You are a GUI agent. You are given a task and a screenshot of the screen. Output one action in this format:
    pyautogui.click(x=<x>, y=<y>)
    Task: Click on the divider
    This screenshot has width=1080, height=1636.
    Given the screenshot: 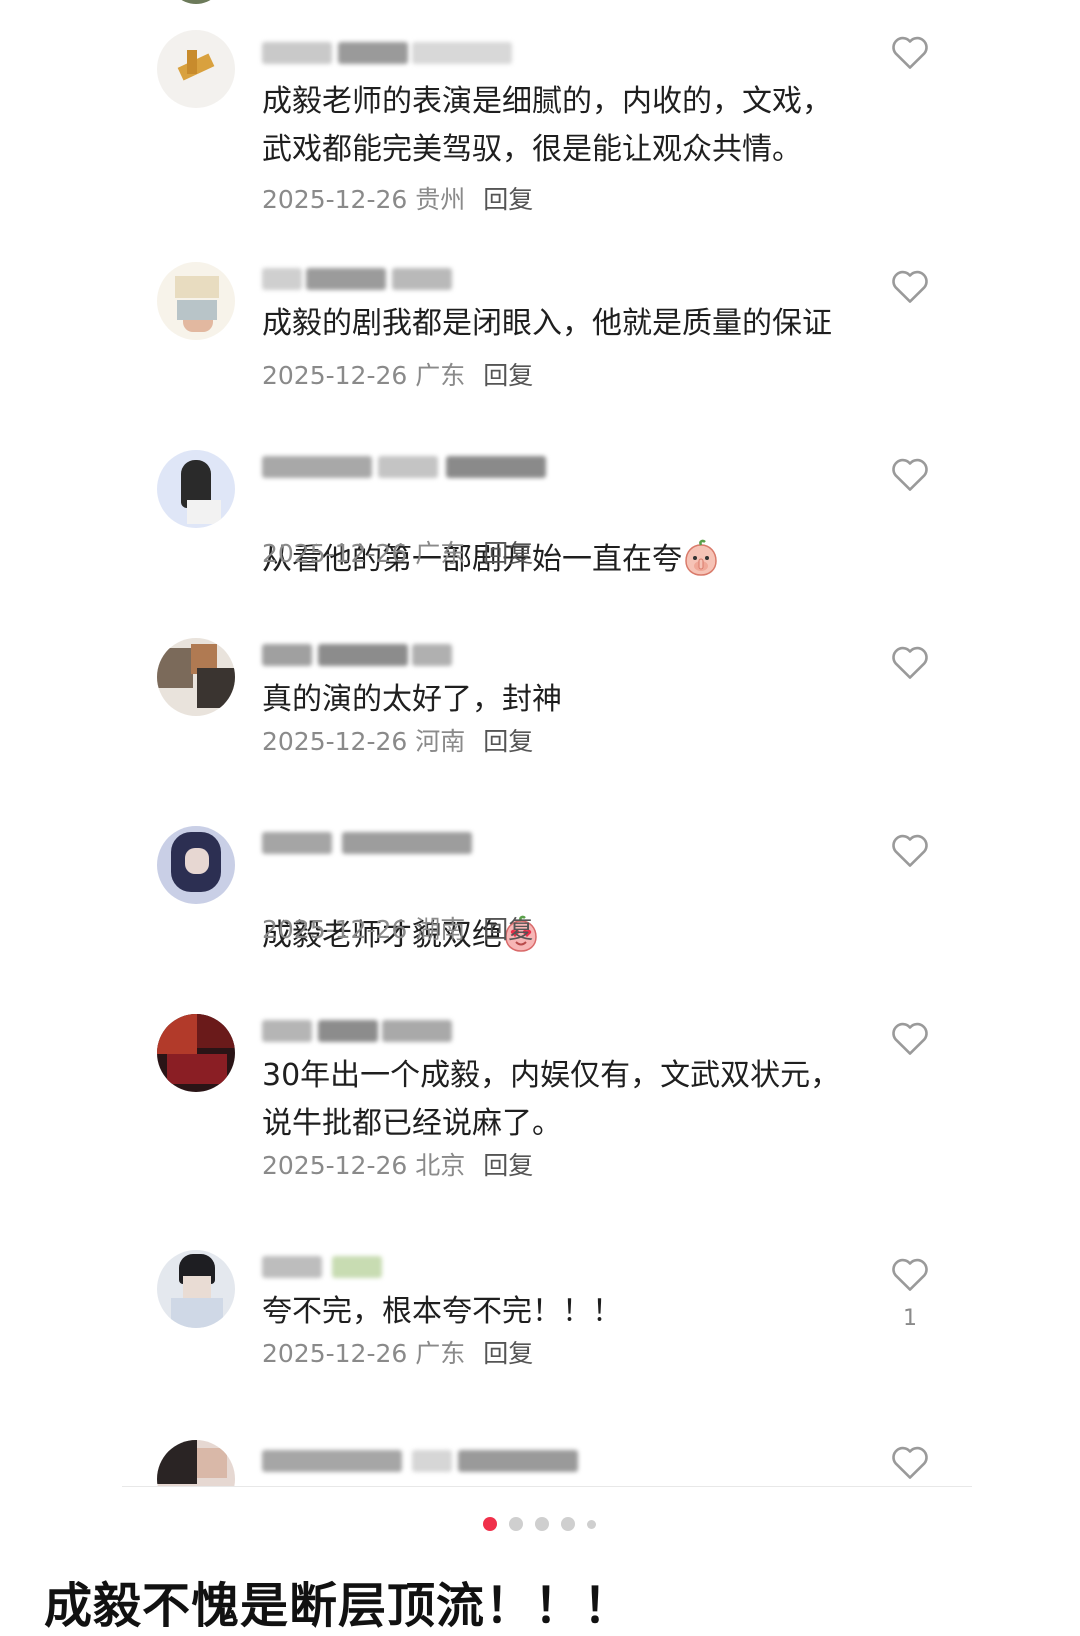 What is the action you would take?
    pyautogui.click(x=547, y=1486)
    